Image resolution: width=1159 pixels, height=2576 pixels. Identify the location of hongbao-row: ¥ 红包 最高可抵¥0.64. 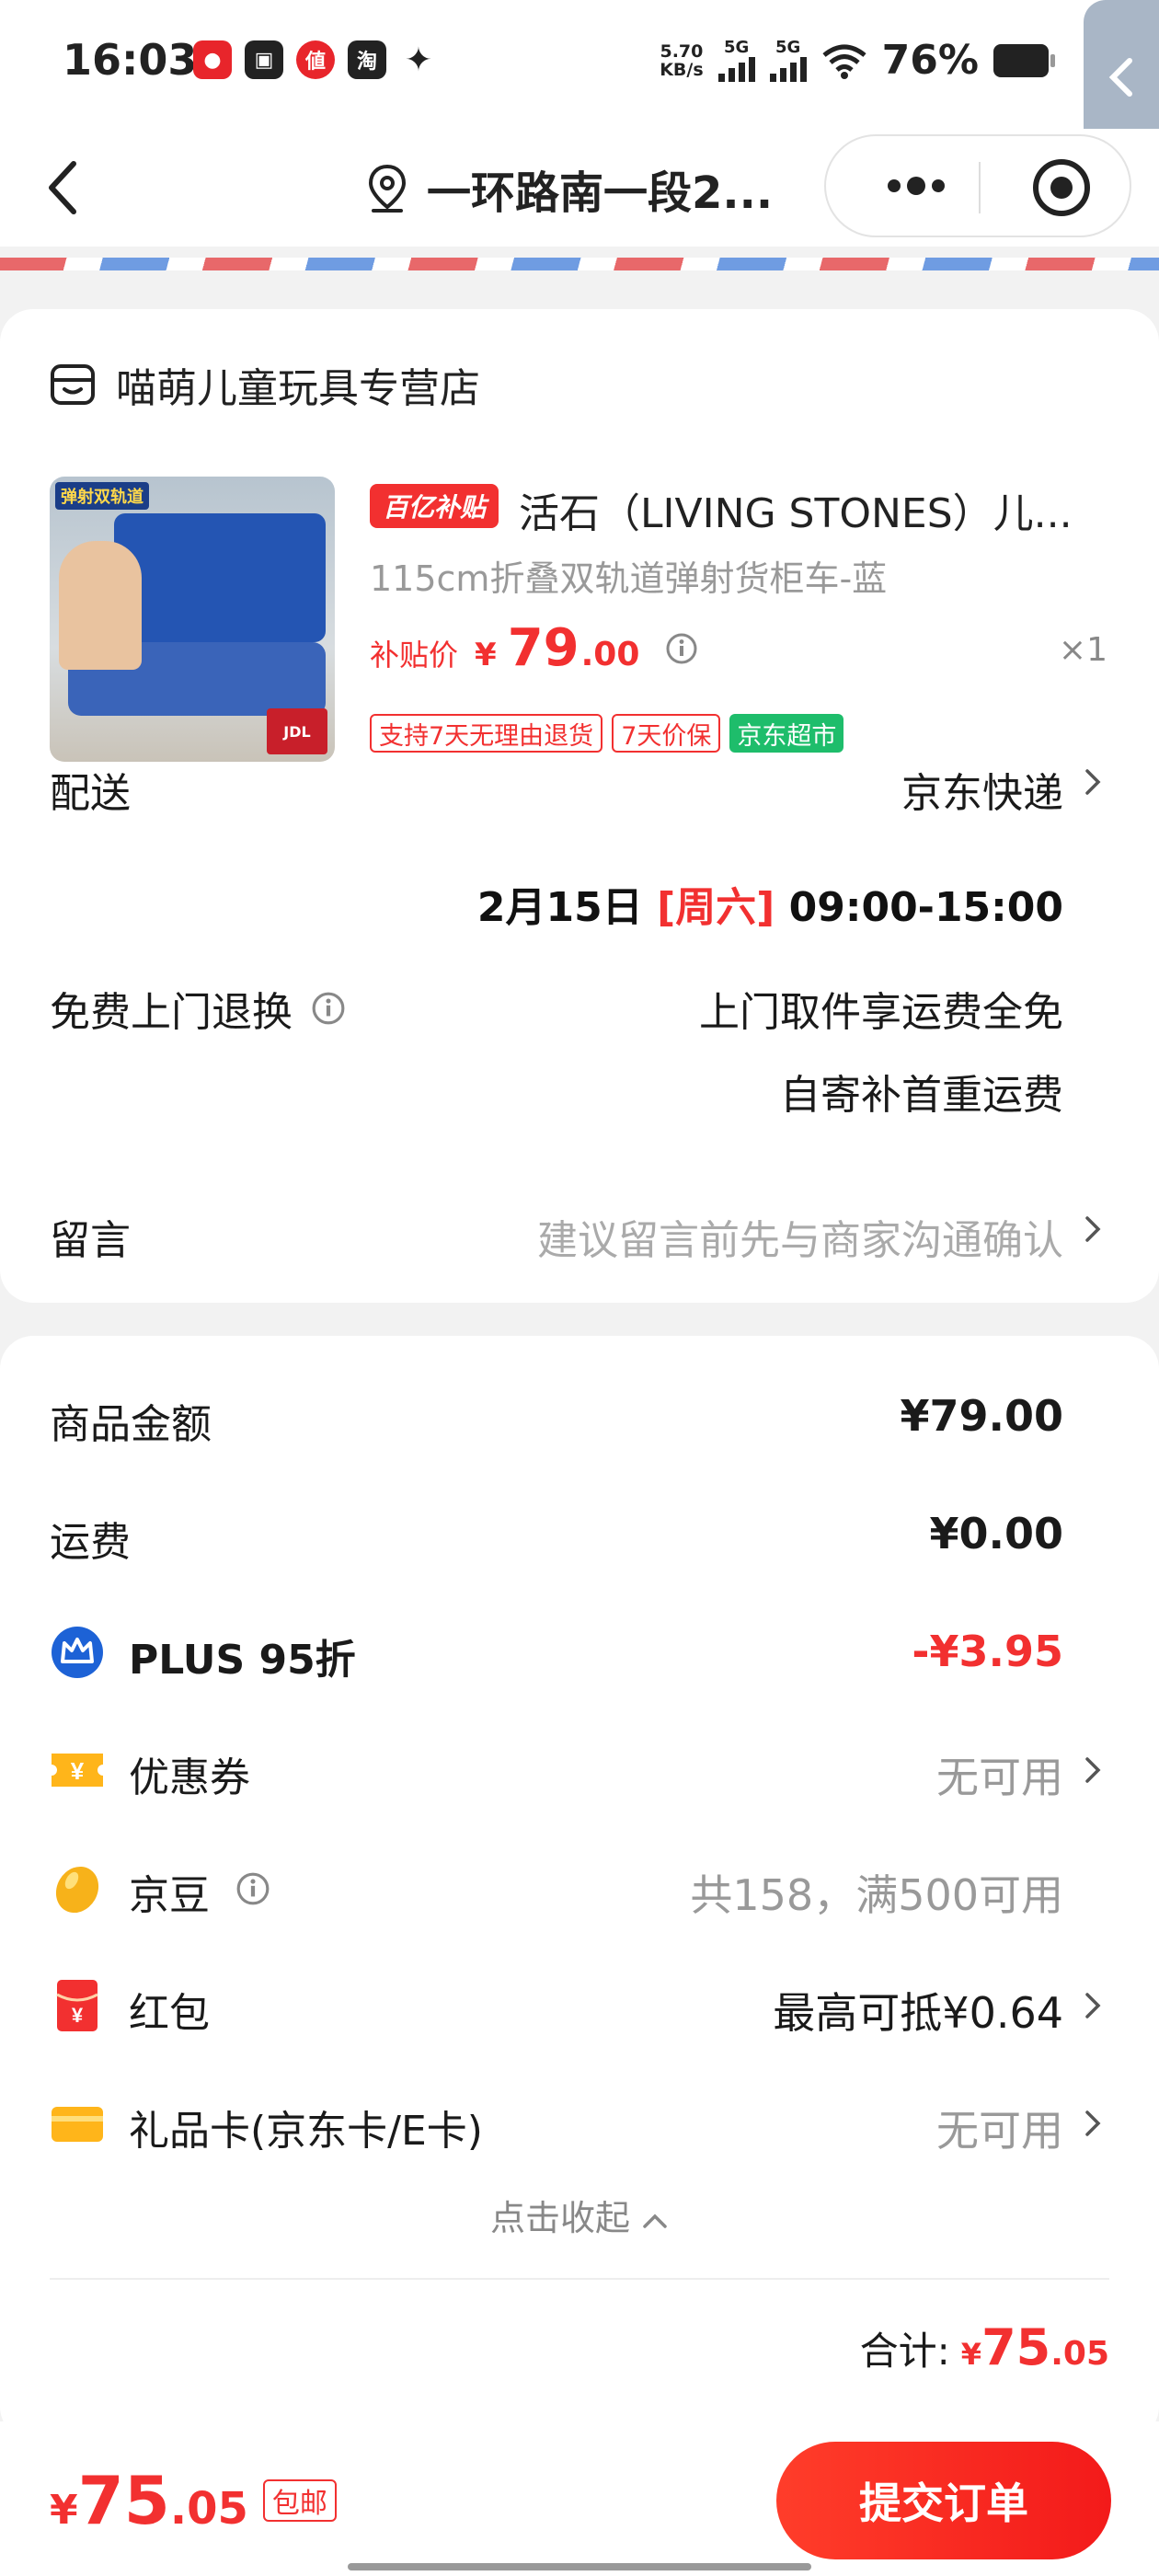
(579, 2005).